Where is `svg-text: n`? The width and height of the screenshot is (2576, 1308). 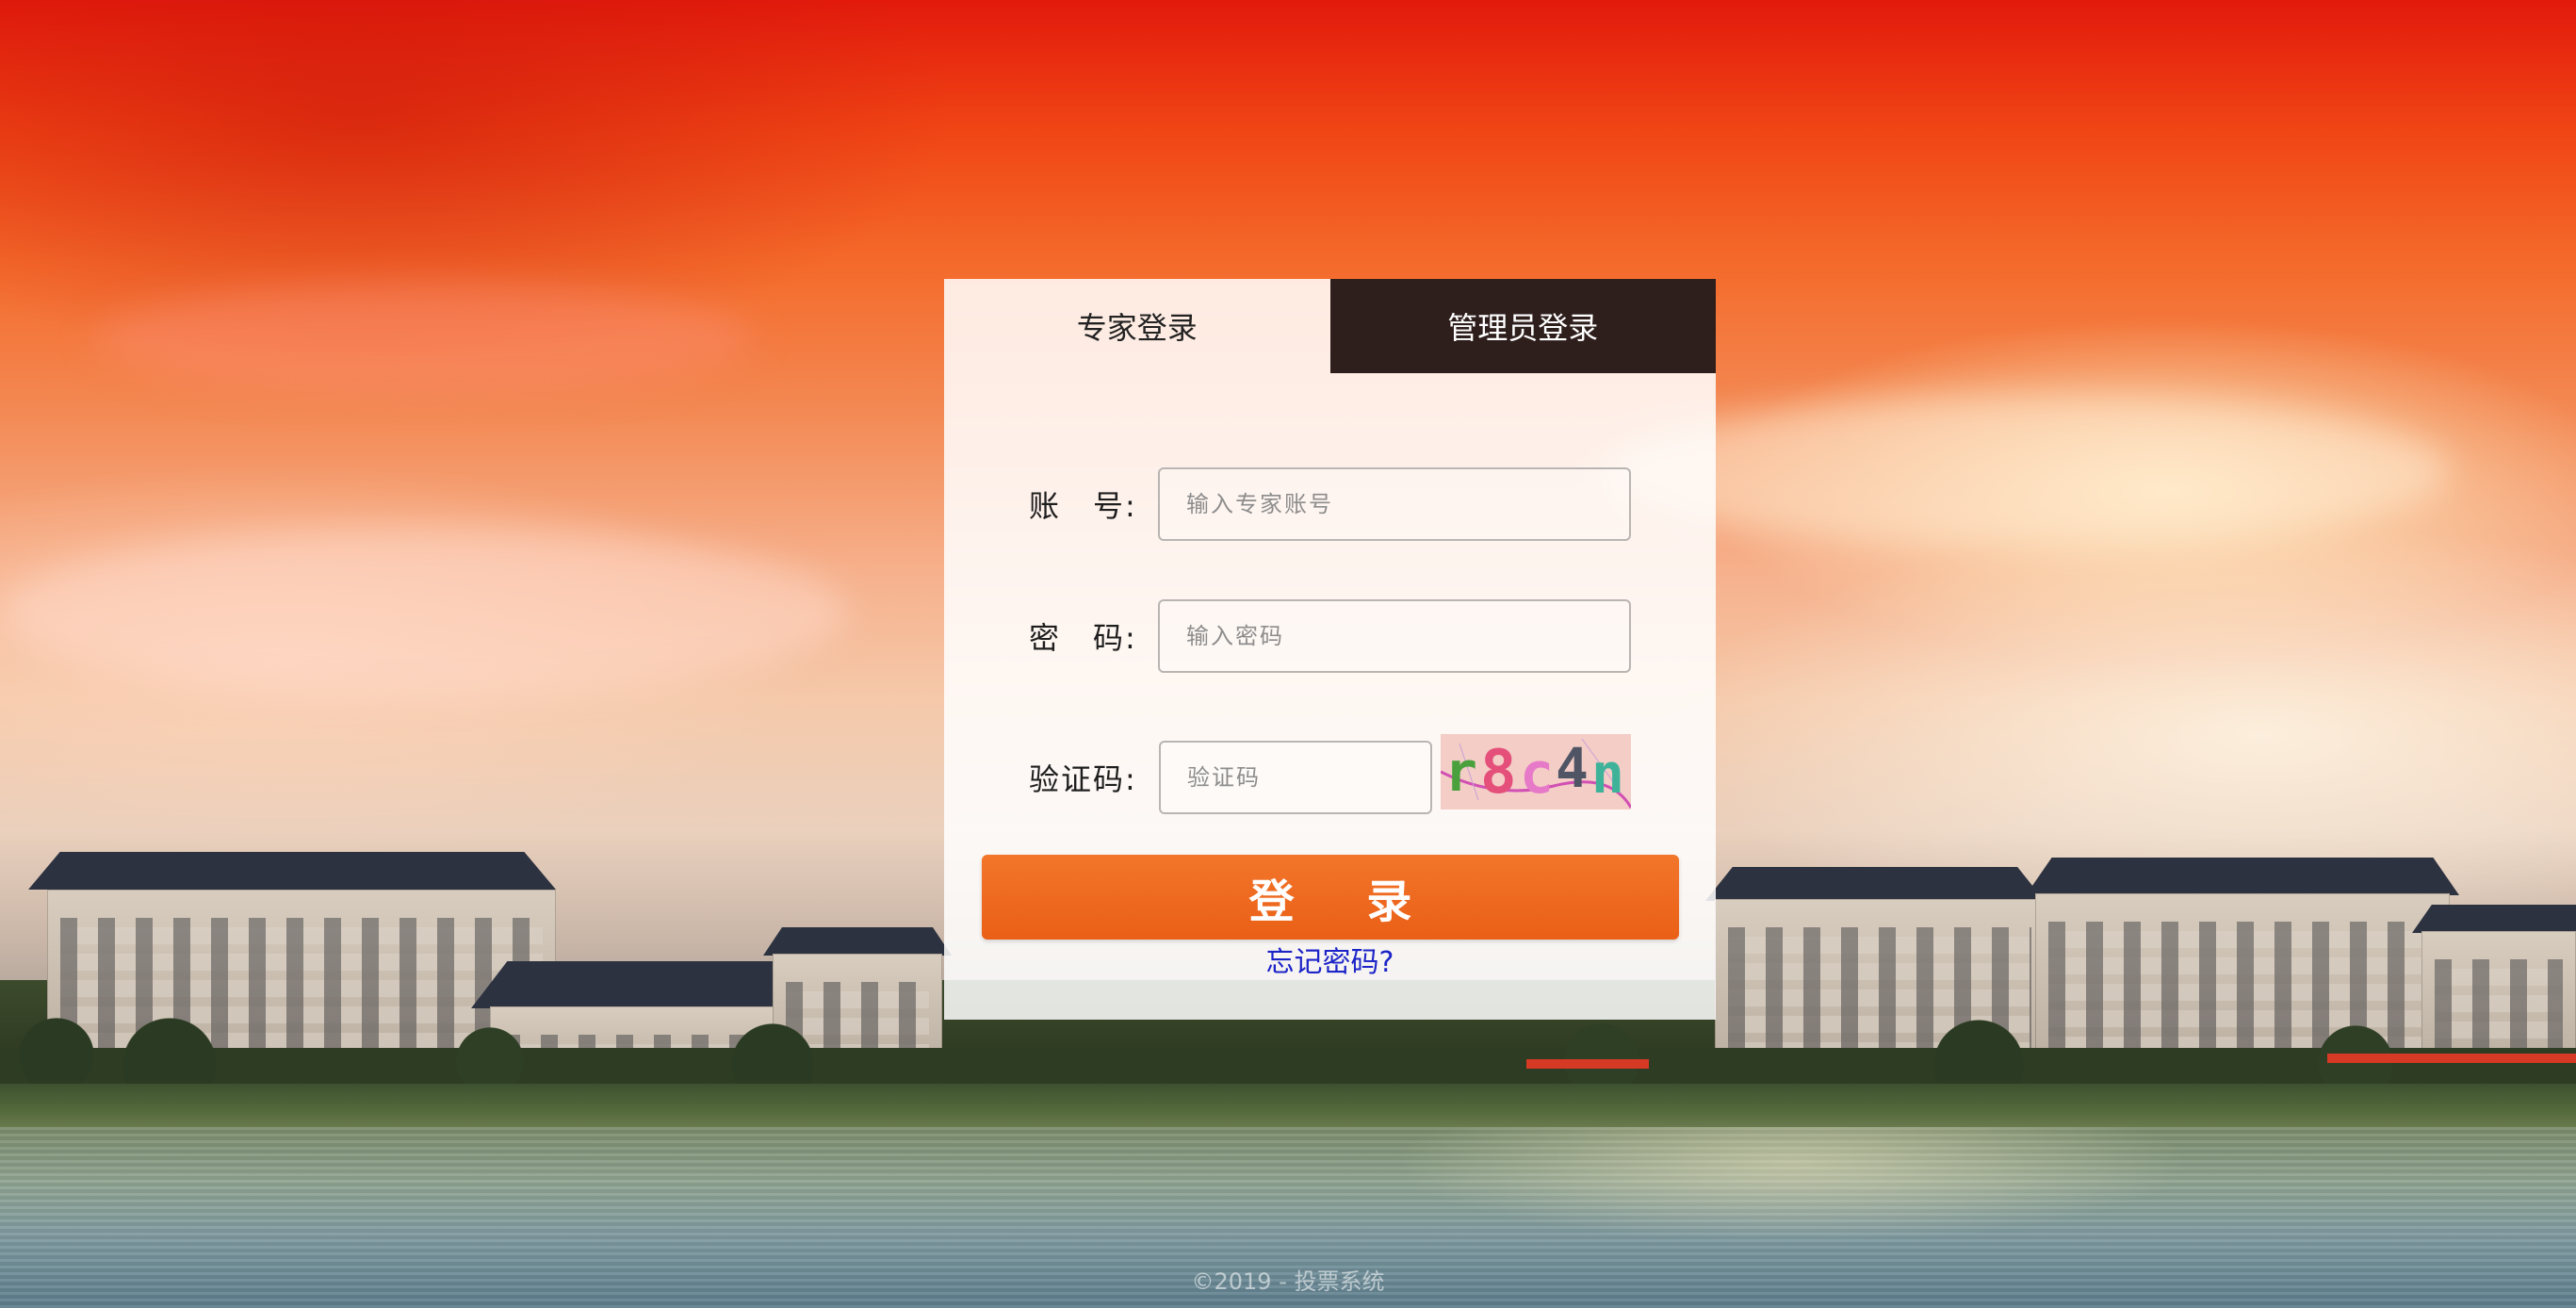 svg-text: n is located at coordinates (1607, 774).